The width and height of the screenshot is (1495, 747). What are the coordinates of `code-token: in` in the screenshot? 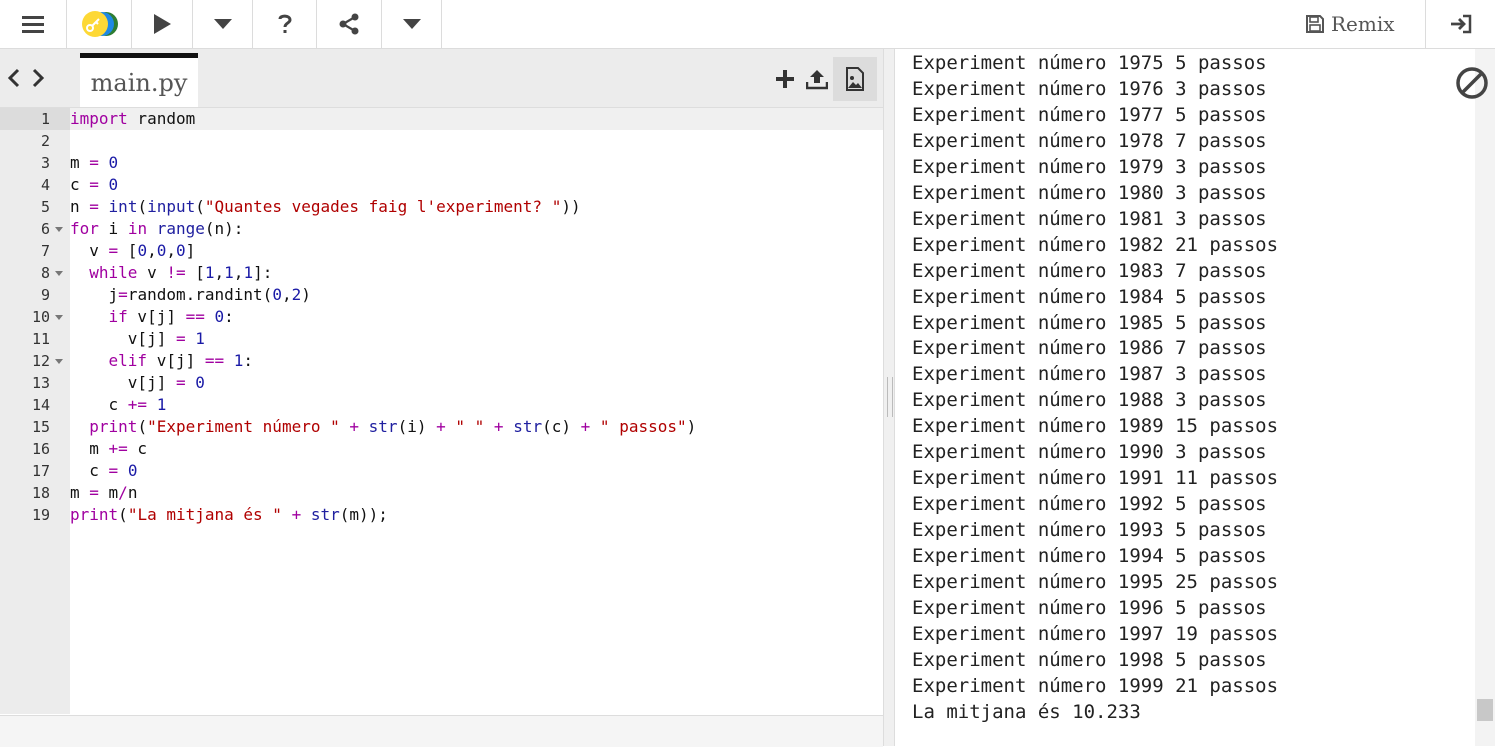 It's located at (137, 228).